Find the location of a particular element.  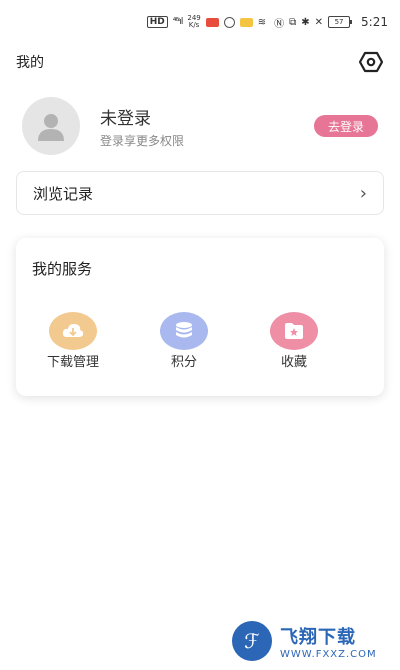

coins-graphic is located at coordinates (184, 330).